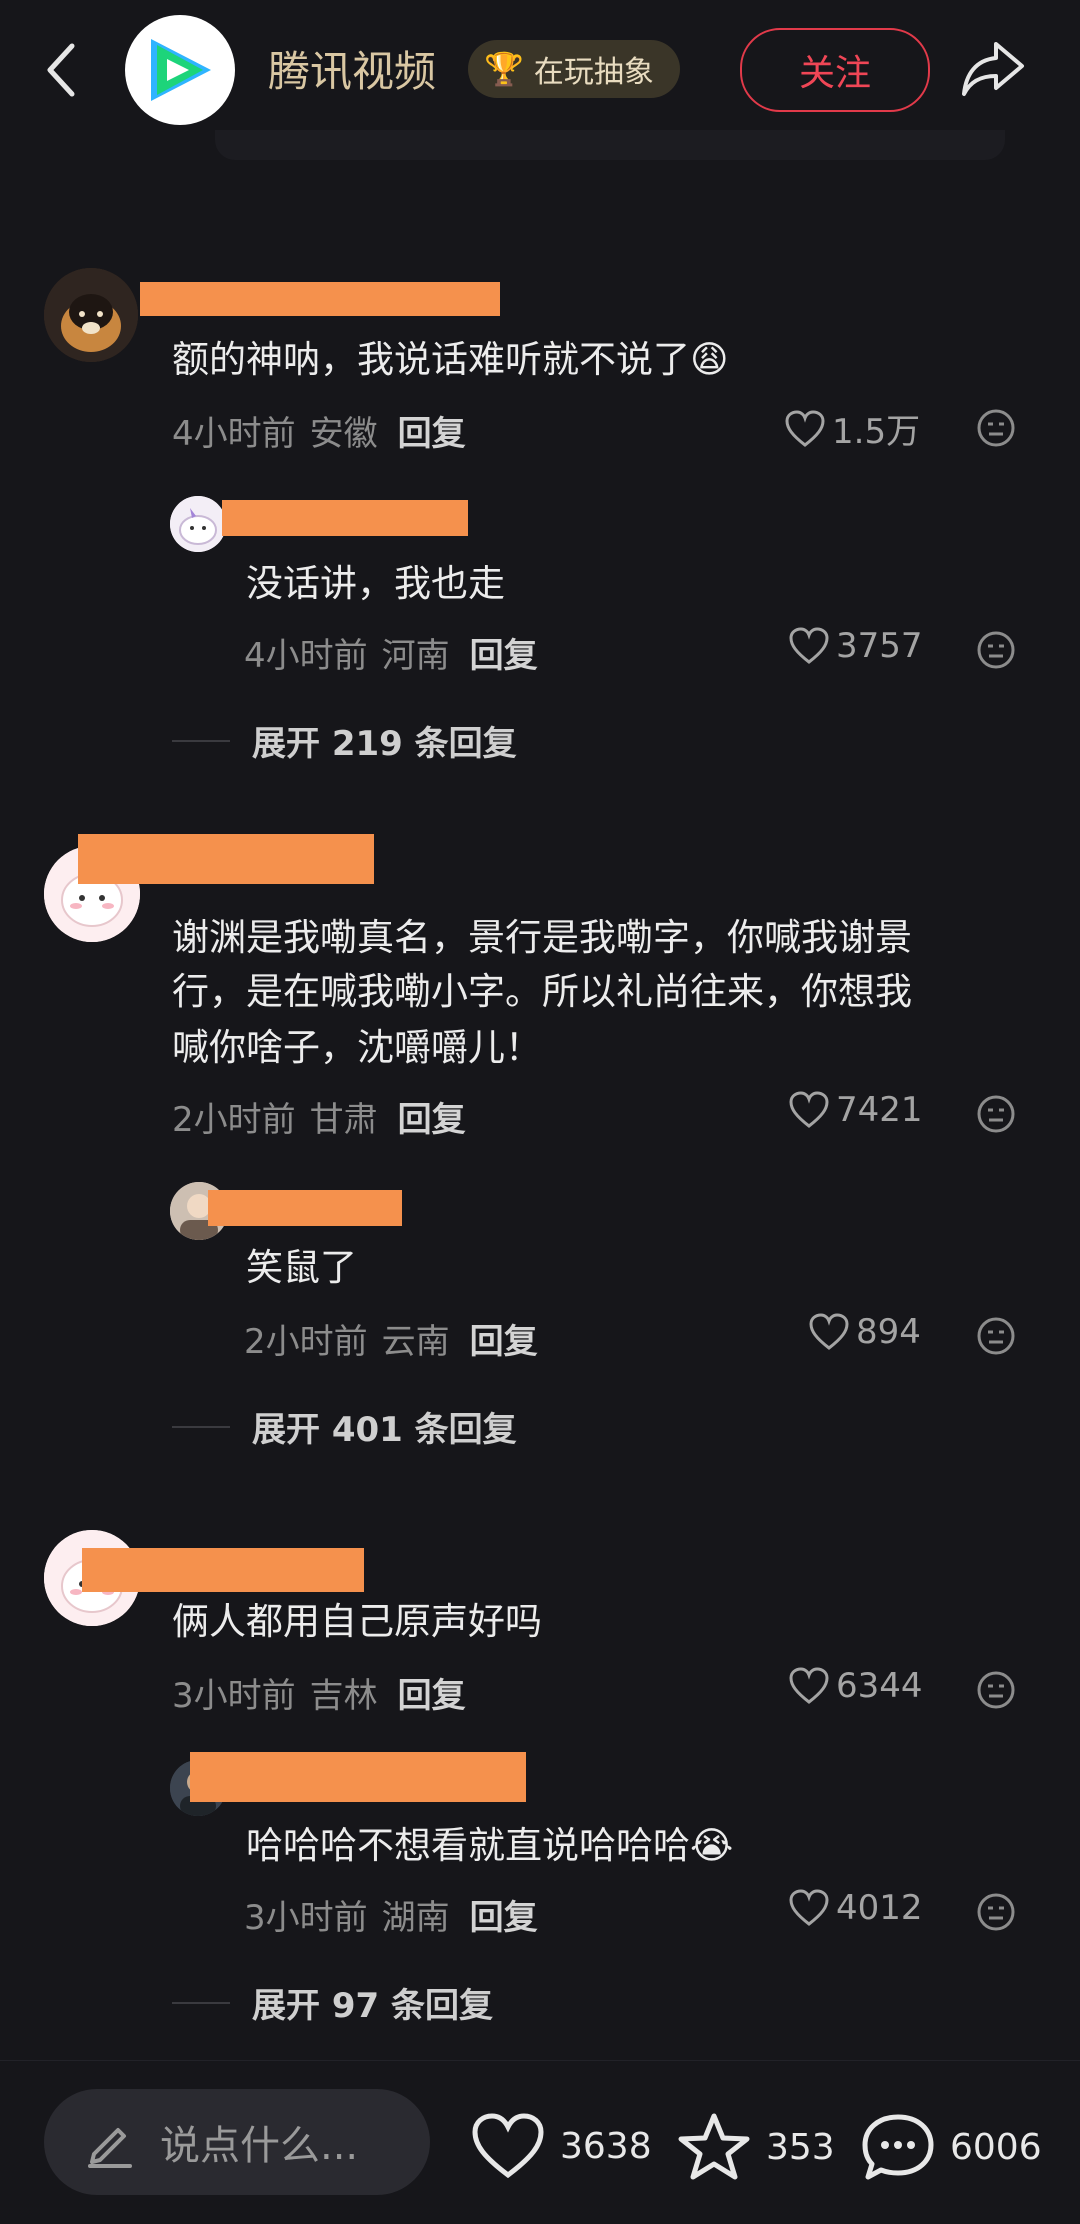 The image size is (1080, 2224). I want to click on share-icon, so click(993, 69).